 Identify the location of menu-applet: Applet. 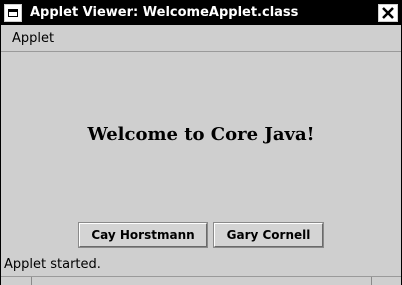
(33, 39).